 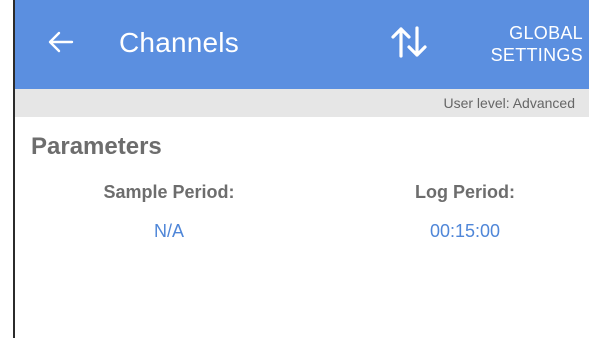 I want to click on parameters-heading: Parameters, so click(x=96, y=146).